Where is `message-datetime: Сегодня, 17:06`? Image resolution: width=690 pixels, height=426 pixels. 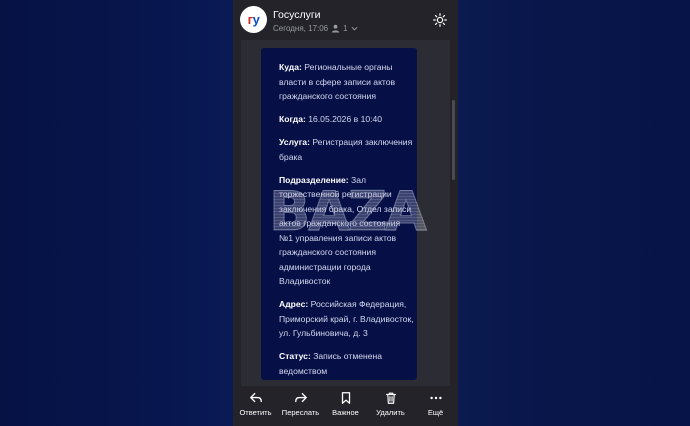 message-datetime: Сегодня, 17:06 is located at coordinates (301, 28).